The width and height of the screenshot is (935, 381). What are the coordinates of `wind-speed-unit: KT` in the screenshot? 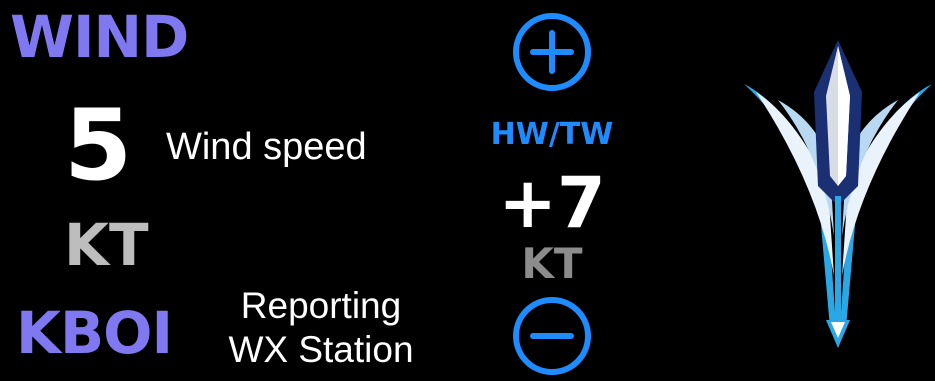 It's located at (106, 245).